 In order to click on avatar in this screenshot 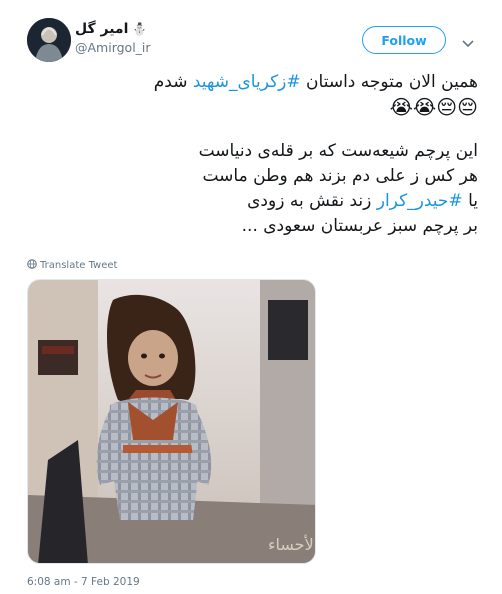, I will do `click(49, 40)`.